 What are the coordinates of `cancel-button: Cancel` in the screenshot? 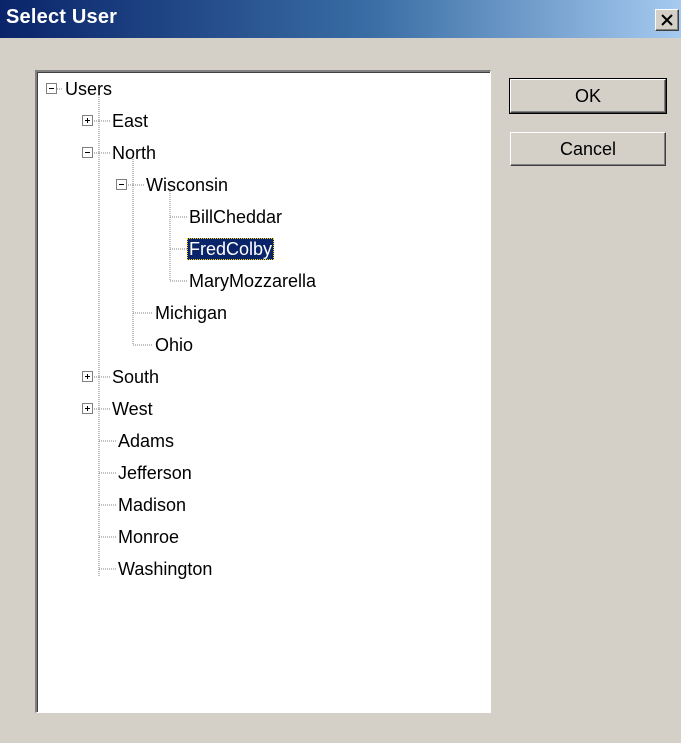 It's located at (588, 149).